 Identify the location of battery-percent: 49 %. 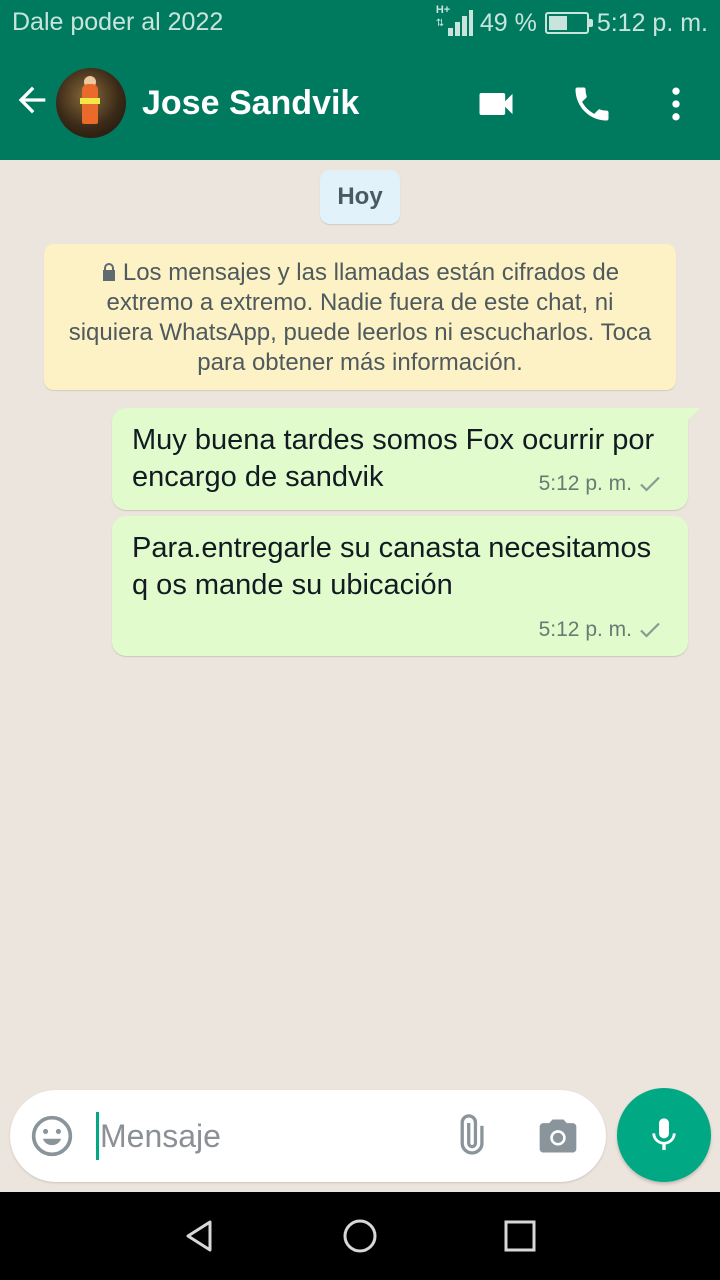
(508, 22).